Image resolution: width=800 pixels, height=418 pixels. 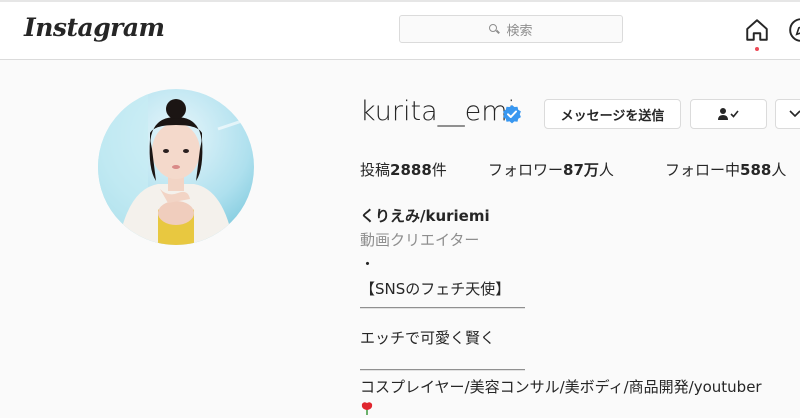 What do you see at coordinates (787, 114) in the screenshot?
I see `more-options-button` at bounding box center [787, 114].